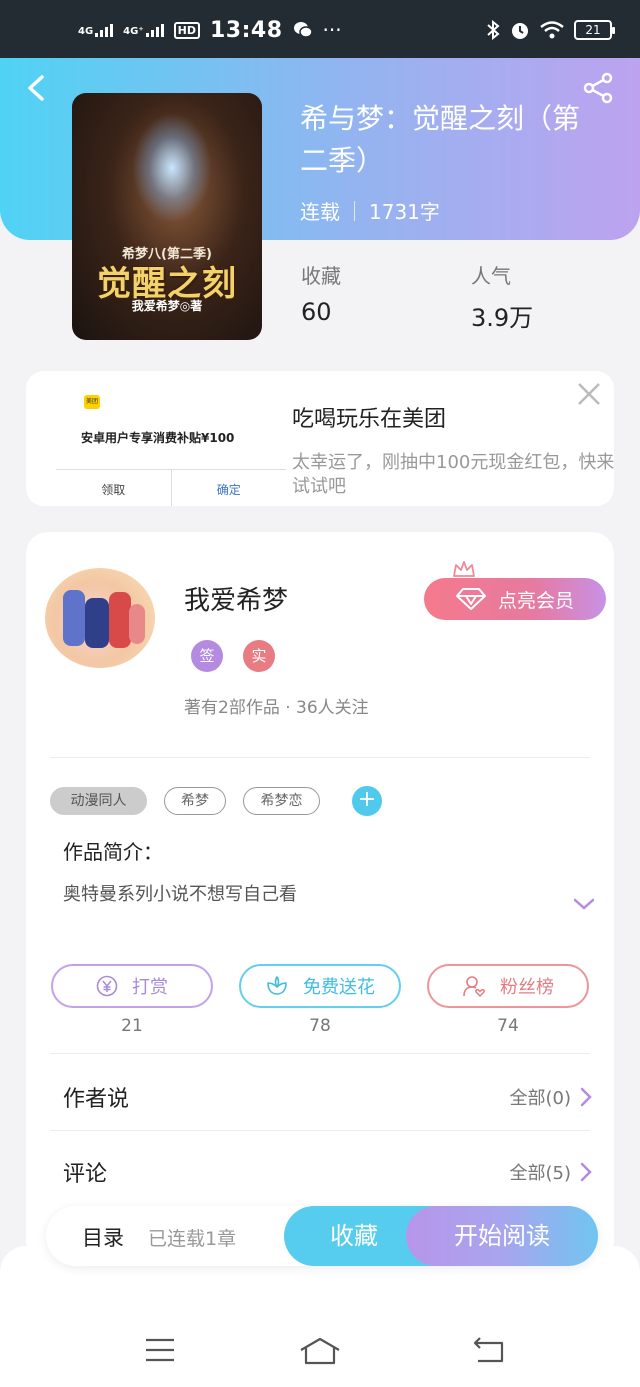 The image size is (640, 1387). What do you see at coordinates (321, 276) in the screenshot?
I see `favorites-label: 收藏` at bounding box center [321, 276].